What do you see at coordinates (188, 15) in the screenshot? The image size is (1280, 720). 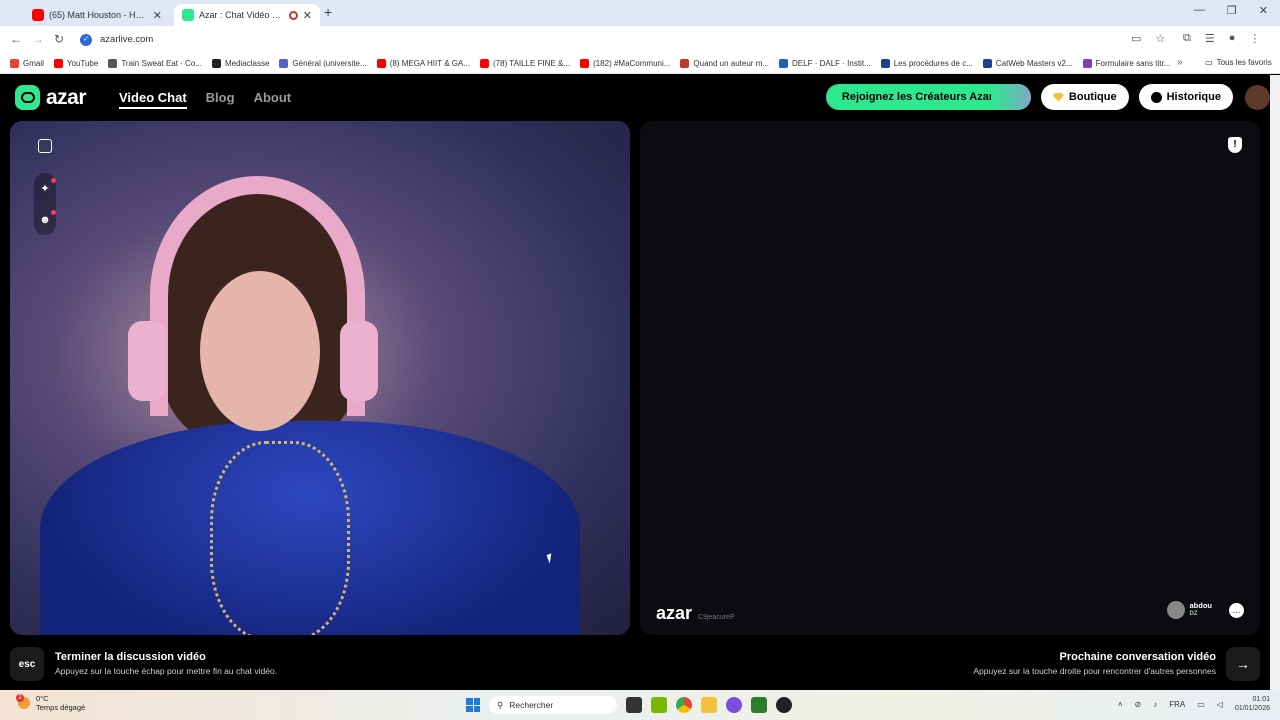 I see `azar-icon` at bounding box center [188, 15].